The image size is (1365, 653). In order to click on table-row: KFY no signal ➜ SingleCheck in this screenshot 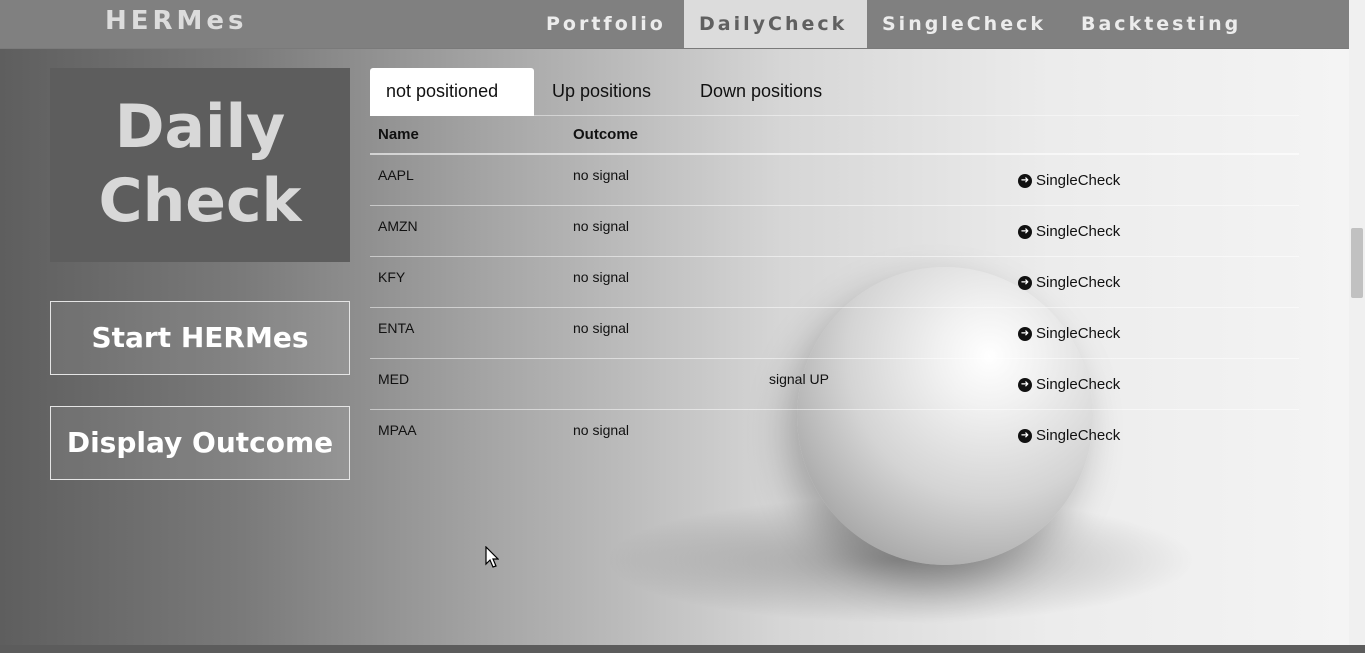, I will do `click(834, 282)`.